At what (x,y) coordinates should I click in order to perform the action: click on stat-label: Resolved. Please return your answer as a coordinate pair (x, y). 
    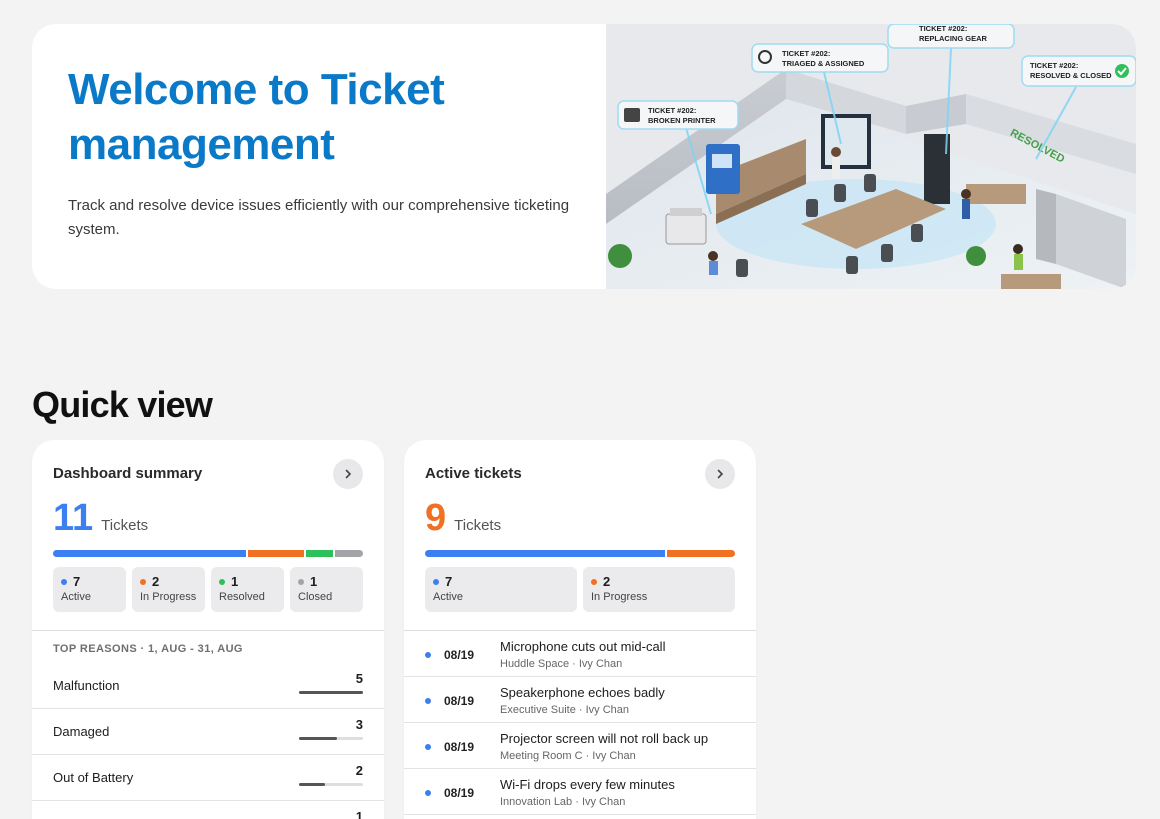
    Looking at the image, I should click on (242, 597).